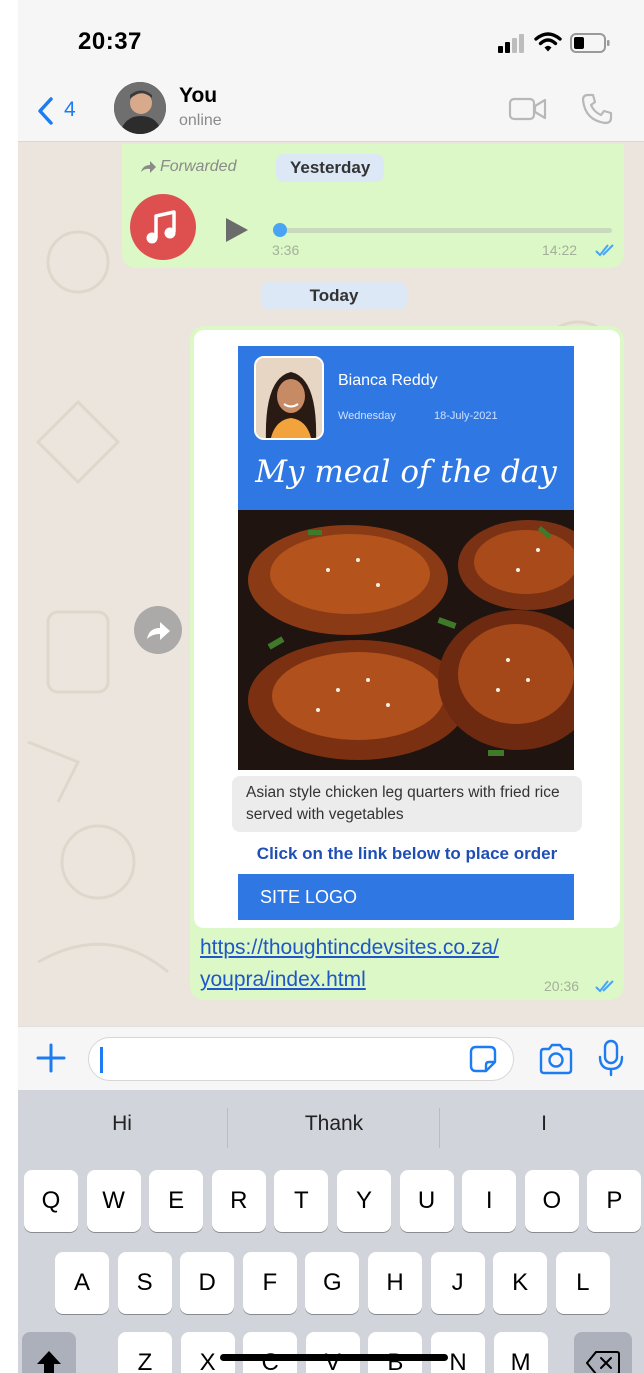 This screenshot has width=644, height=1373. What do you see at coordinates (51, 1058) in the screenshot?
I see `plus-icon` at bounding box center [51, 1058].